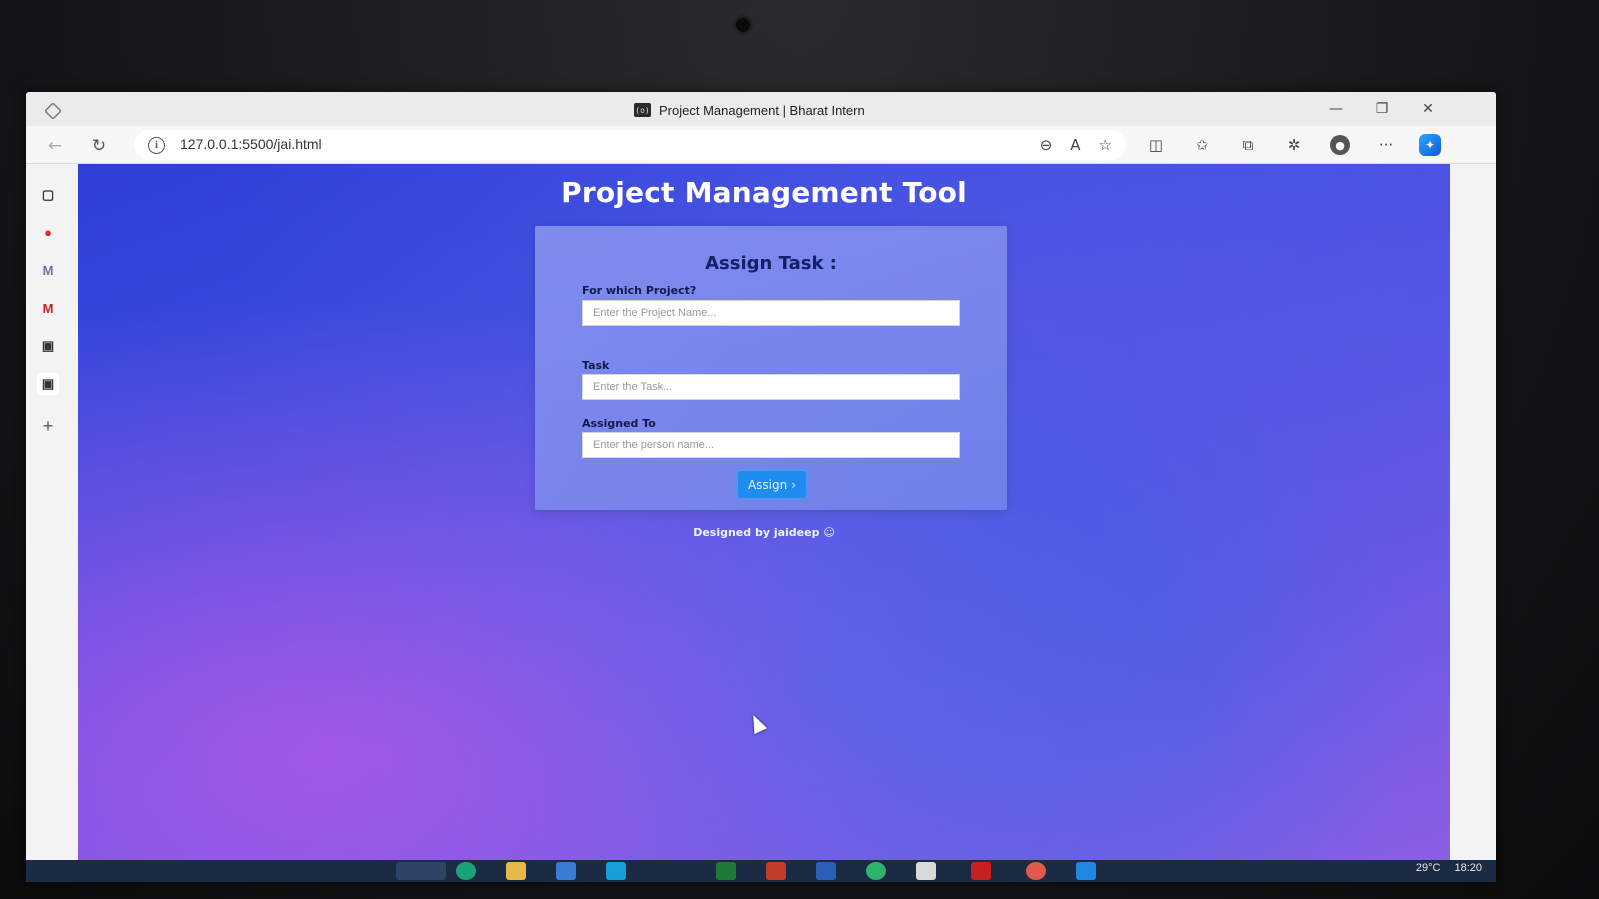 This screenshot has width=1599, height=899. What do you see at coordinates (1083, 145) in the screenshot?
I see `address-bar-actions: ⊖ A ☆` at bounding box center [1083, 145].